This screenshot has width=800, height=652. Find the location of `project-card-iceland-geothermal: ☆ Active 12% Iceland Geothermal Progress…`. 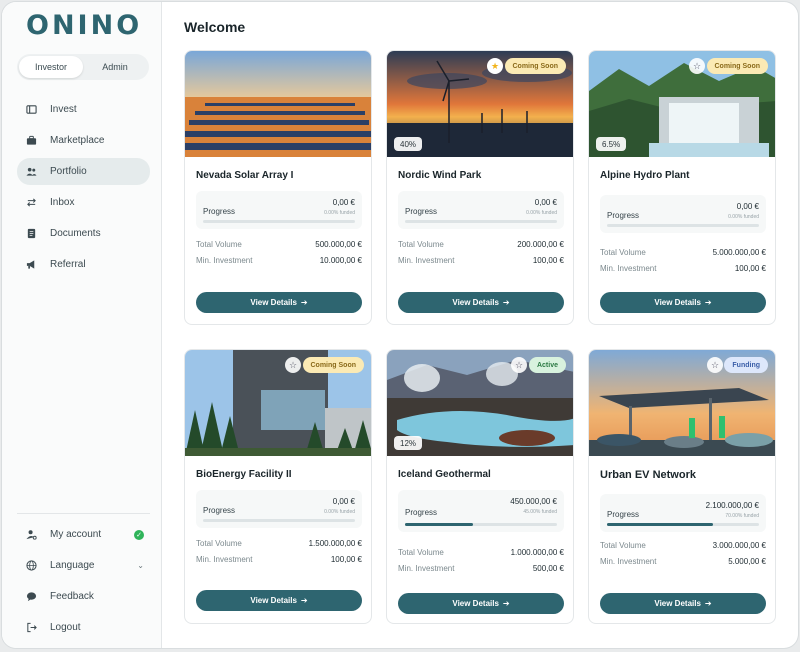

project-card-iceland-geothermal: ☆ Active 12% Iceland Geothermal Progress… is located at coordinates (480, 486).